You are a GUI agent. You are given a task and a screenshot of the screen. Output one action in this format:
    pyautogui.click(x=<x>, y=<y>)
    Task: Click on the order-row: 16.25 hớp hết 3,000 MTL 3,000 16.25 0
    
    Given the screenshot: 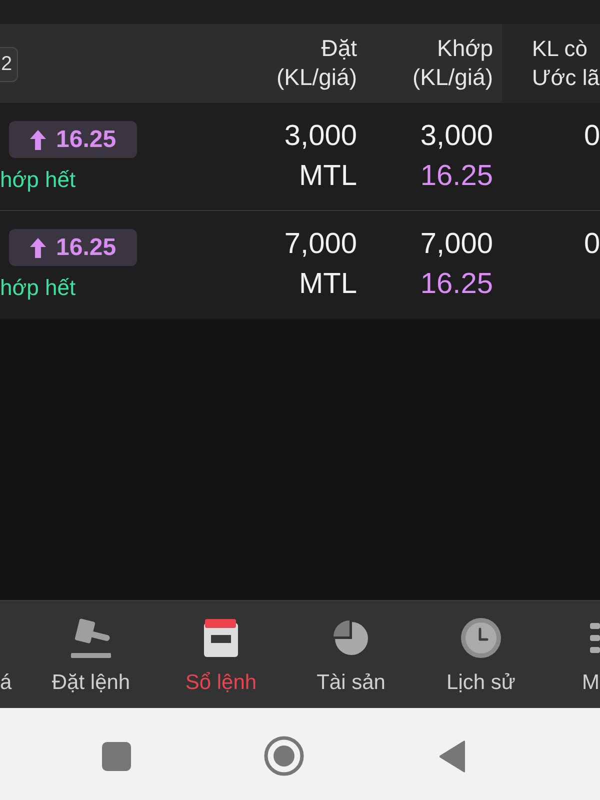 What is the action you would take?
    pyautogui.click(x=300, y=157)
    